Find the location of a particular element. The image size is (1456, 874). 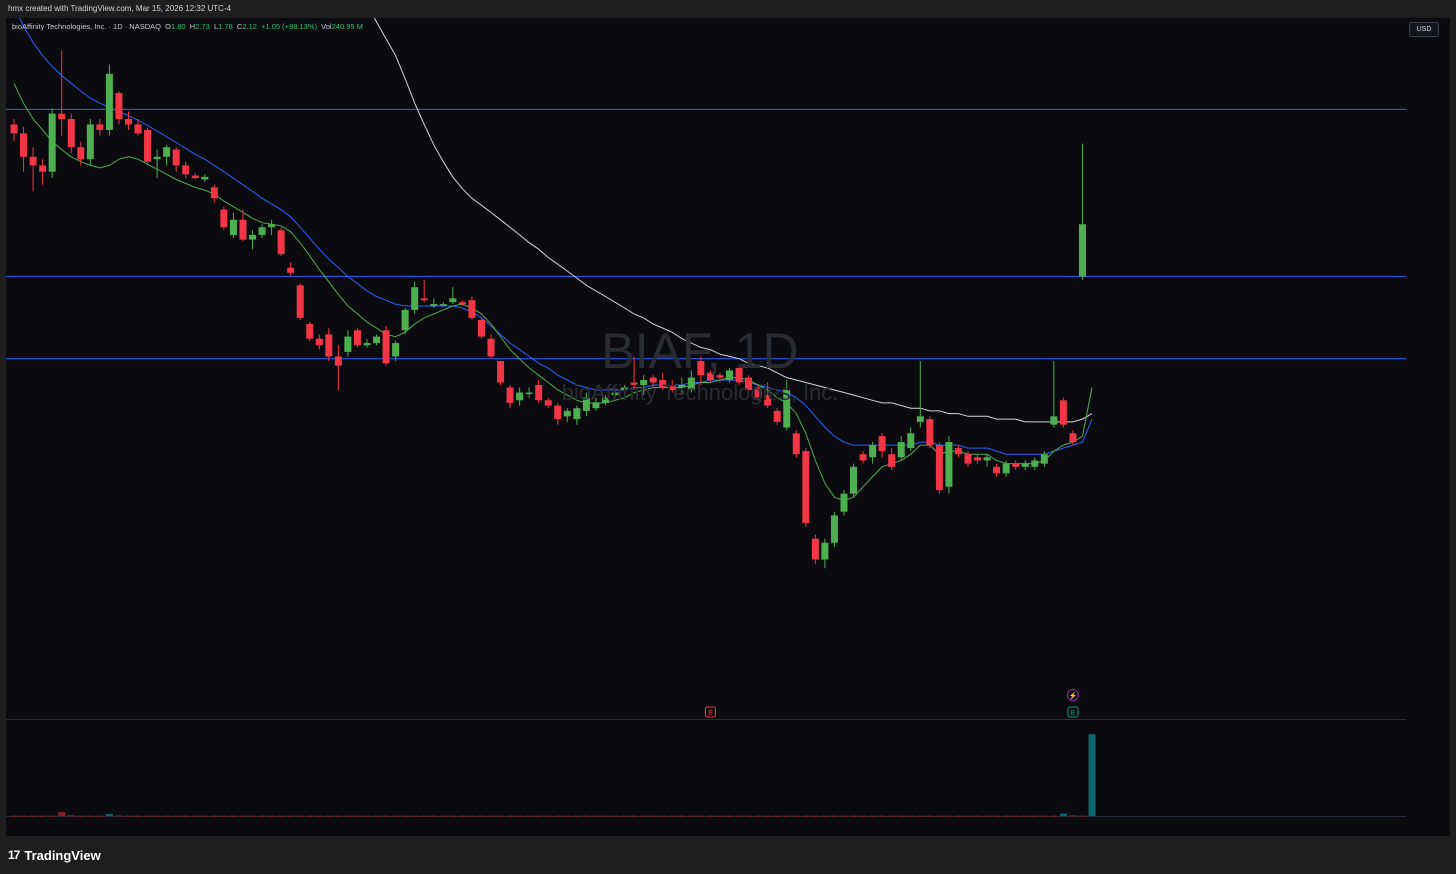

legend-change: +1.05 (+98.13%) is located at coordinates (289, 26).